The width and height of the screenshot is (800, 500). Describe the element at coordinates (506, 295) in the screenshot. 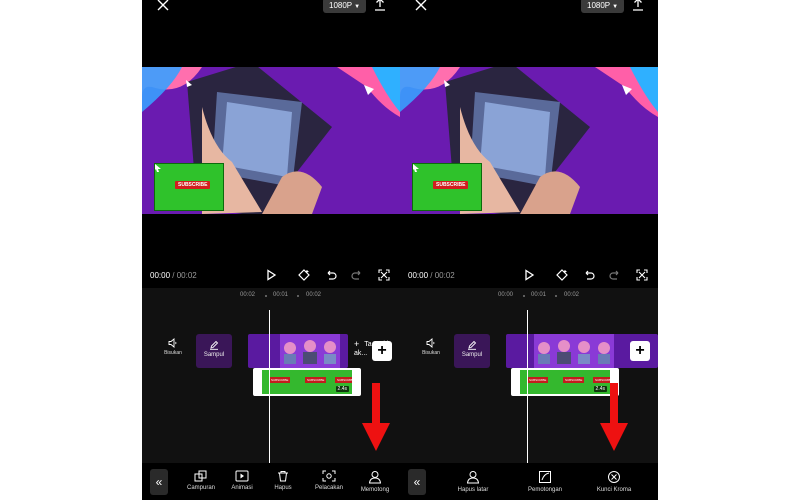

I see `ruler-label: 00:00` at that location.